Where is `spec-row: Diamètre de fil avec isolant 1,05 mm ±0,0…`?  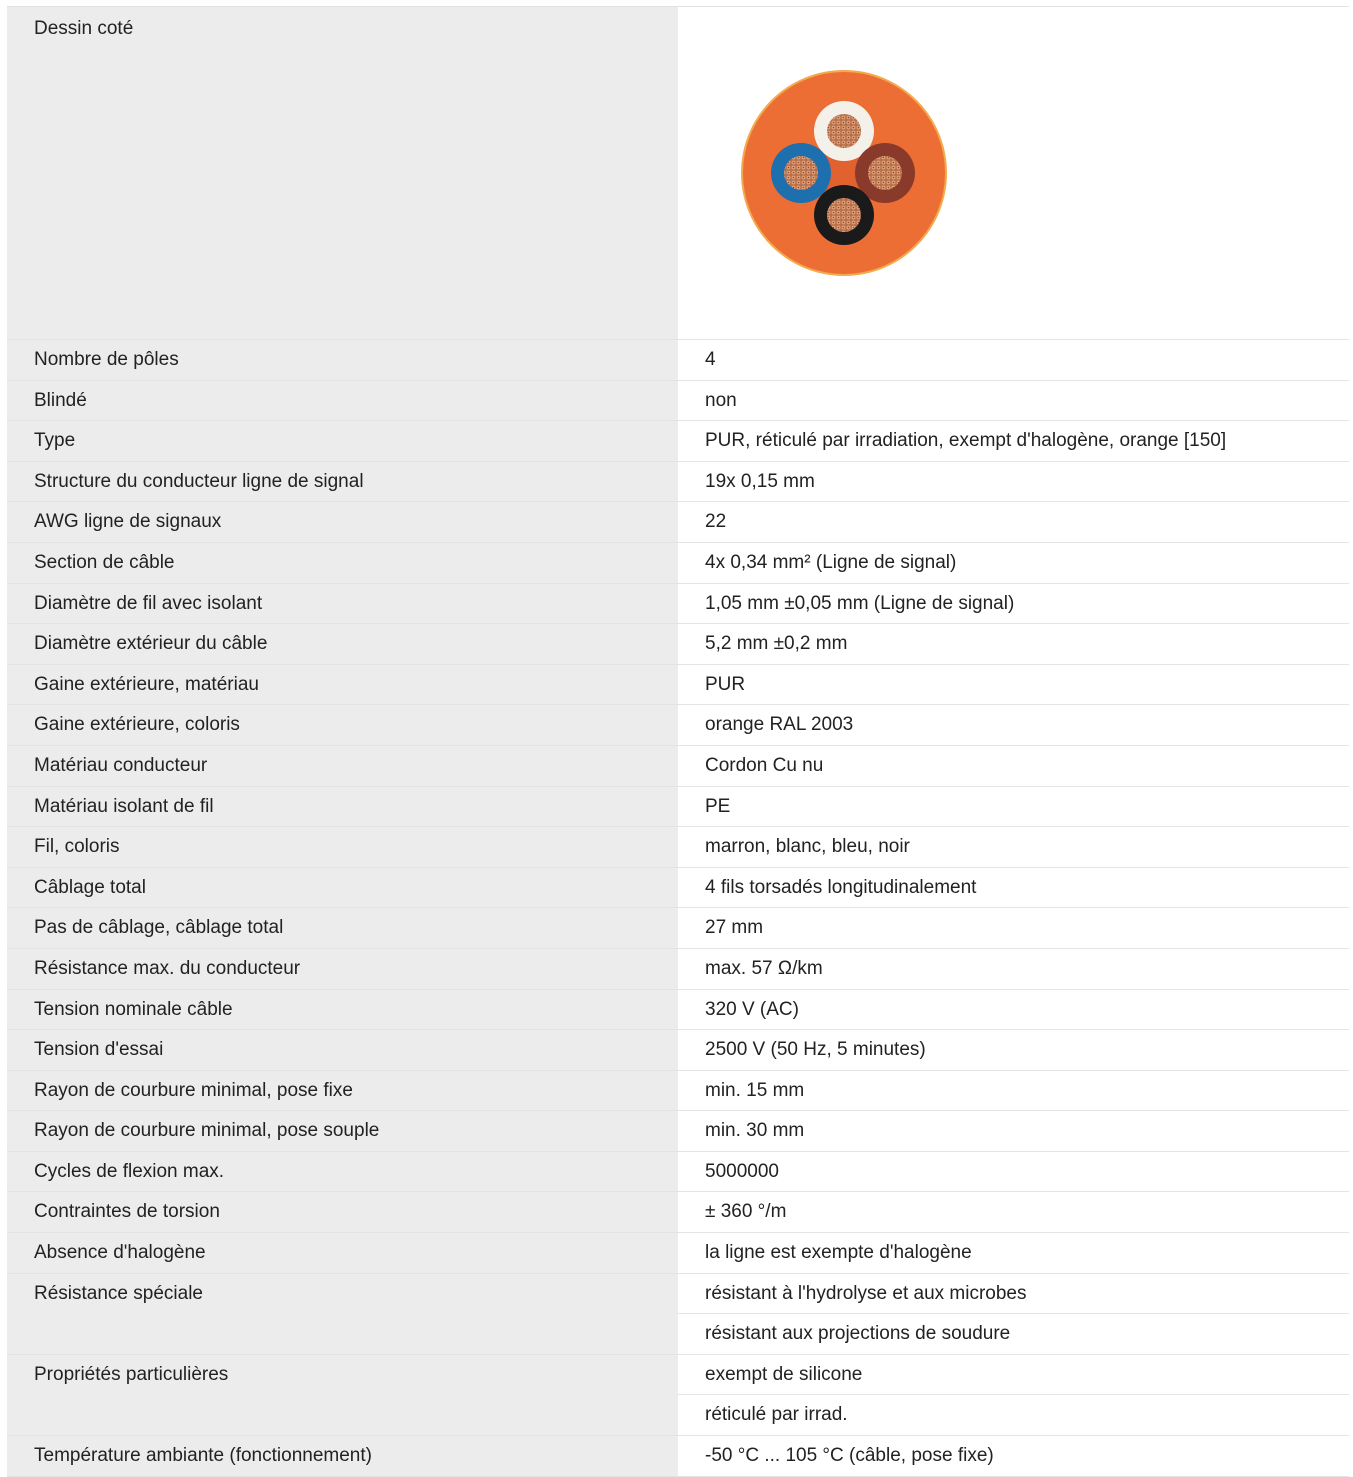
spec-row: Diamètre de fil avec isolant 1,05 mm ±0,0… is located at coordinates (678, 604).